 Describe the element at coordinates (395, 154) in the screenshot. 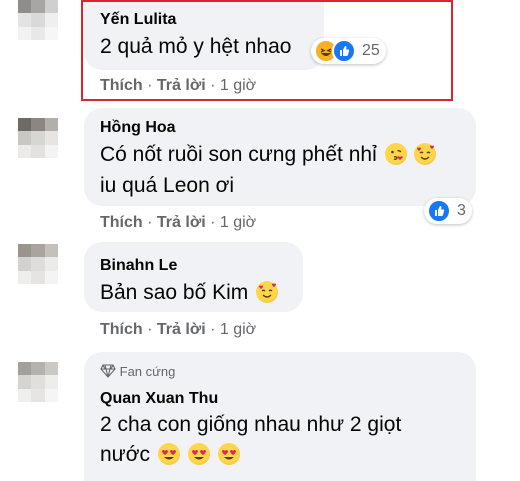

I see `kiss-emoji-icon` at that location.